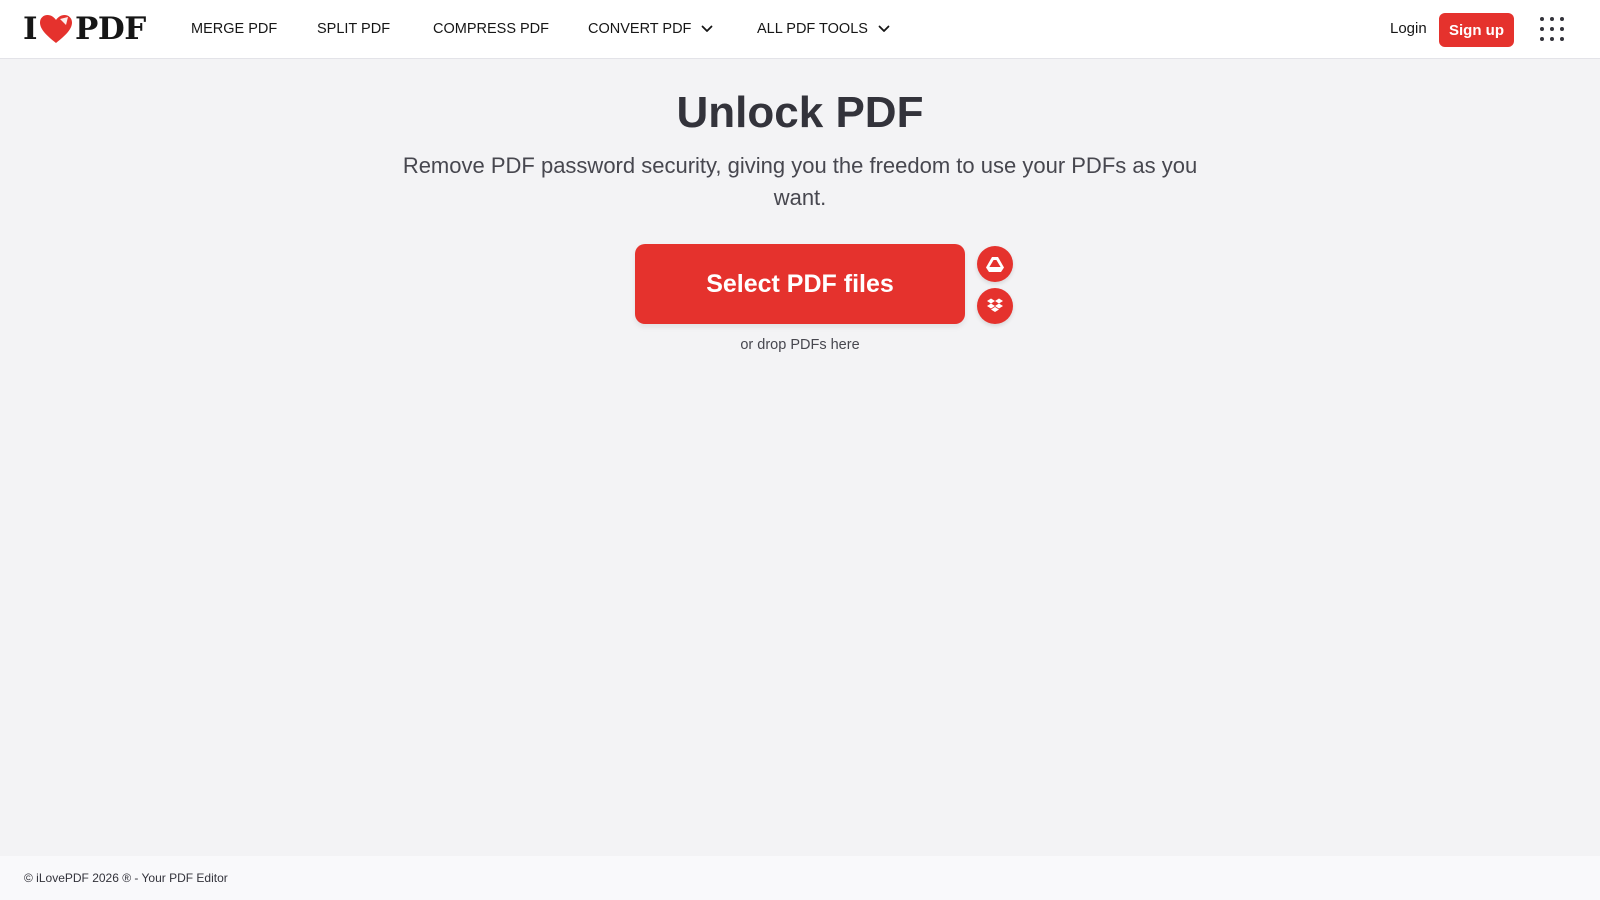 The height and width of the screenshot is (900, 1600). I want to click on nav-all-pdf-tools: ALL PDF TOOLS, so click(823, 29).